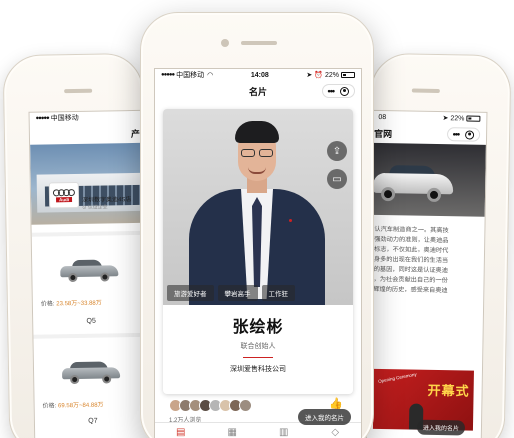 Image resolution: width=514 pixels, height=438 pixels. Describe the element at coordinates (245, 405) in the screenshot. I see `avatar` at that location.